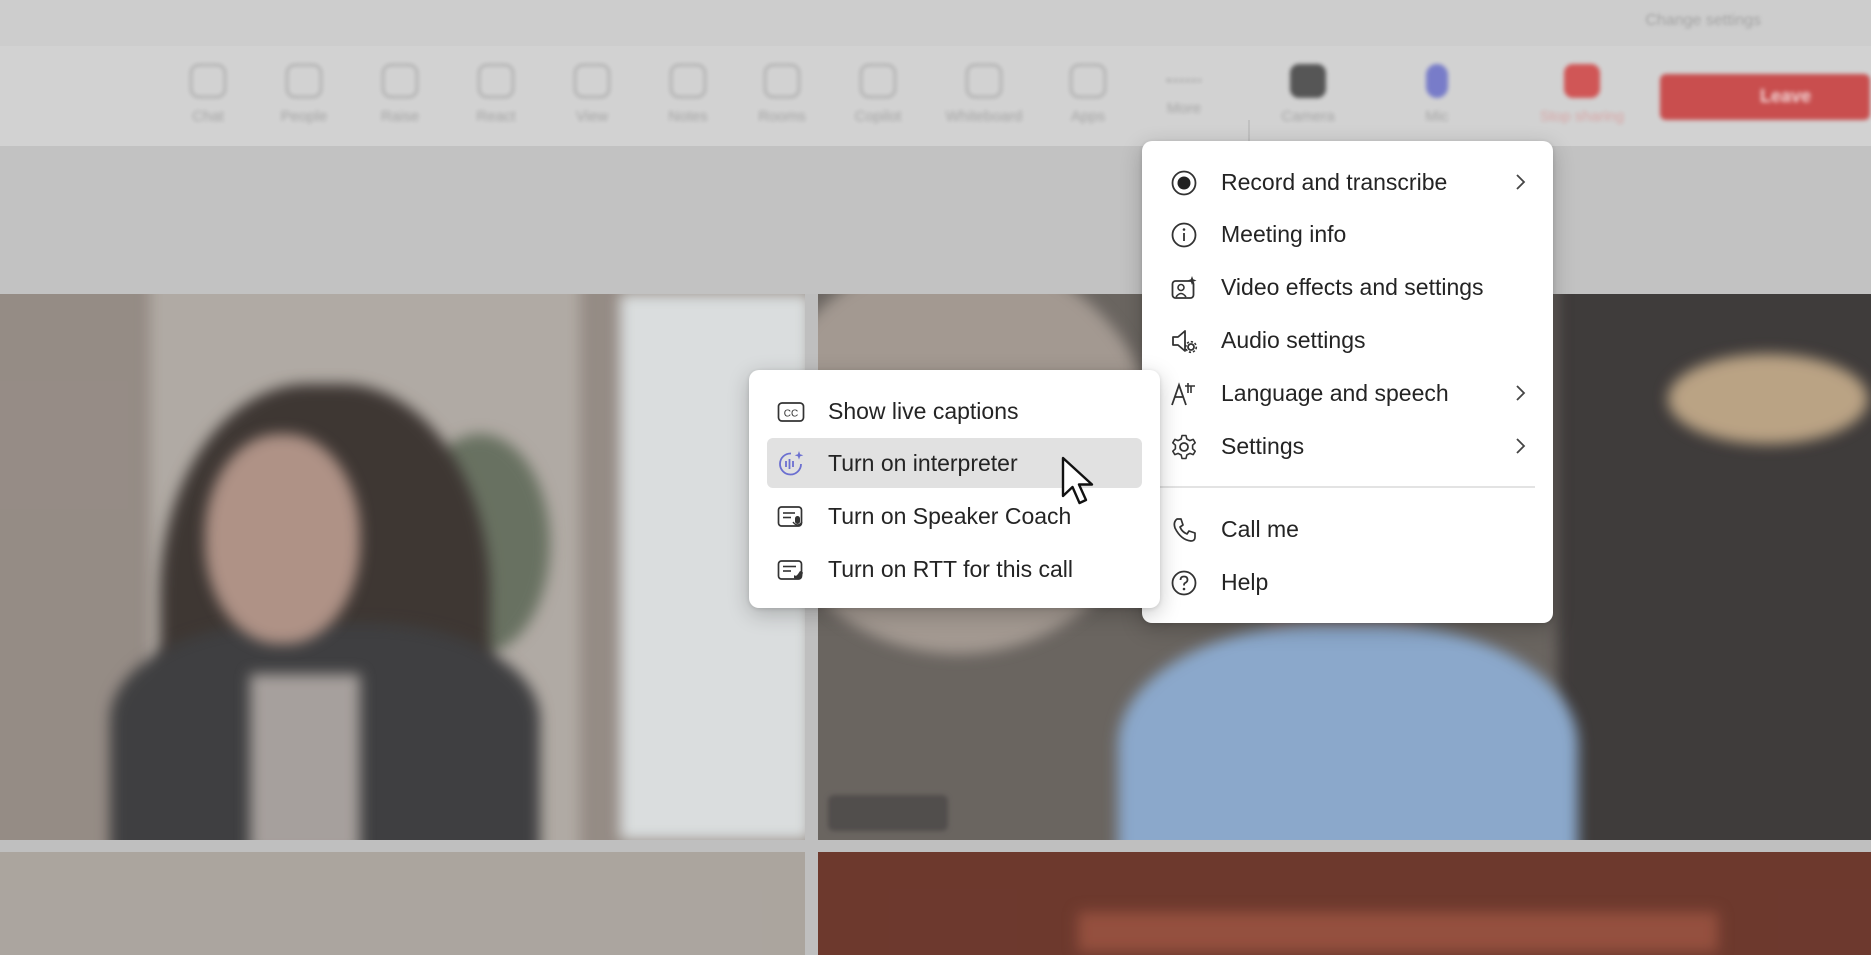 This screenshot has height=955, width=1871. What do you see at coordinates (1184, 183) in the screenshot?
I see `record-icon` at bounding box center [1184, 183].